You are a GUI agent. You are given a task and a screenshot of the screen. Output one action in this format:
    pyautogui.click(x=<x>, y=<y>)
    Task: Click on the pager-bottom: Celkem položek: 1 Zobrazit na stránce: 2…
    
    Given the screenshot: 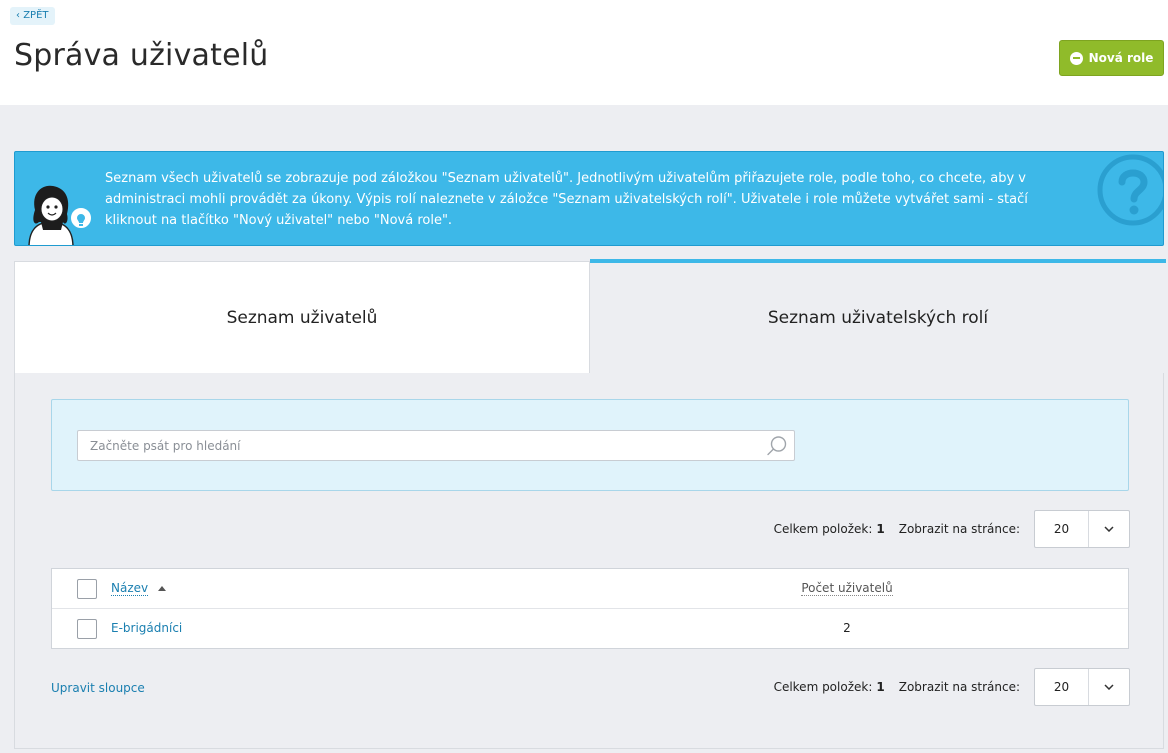 What is the action you would take?
    pyautogui.click(x=927, y=687)
    